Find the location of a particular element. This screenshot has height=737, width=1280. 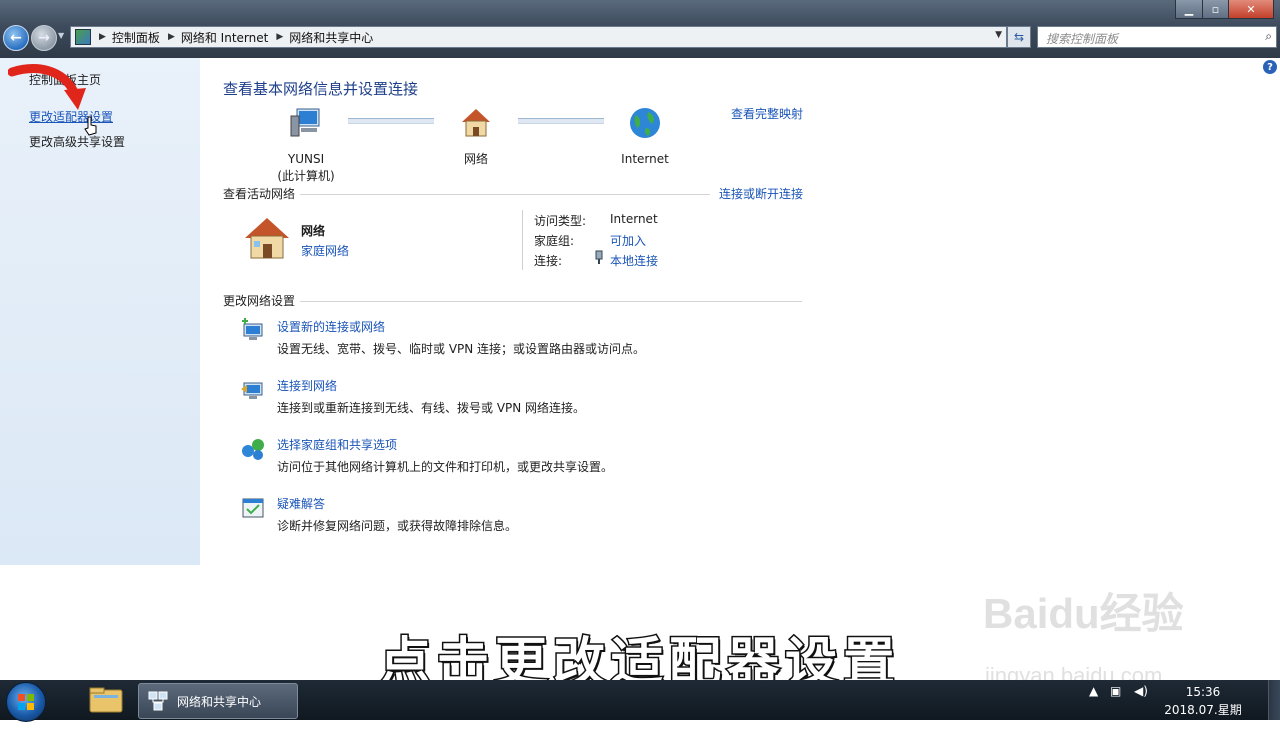

connect-network-icon is located at coordinates (252, 390).